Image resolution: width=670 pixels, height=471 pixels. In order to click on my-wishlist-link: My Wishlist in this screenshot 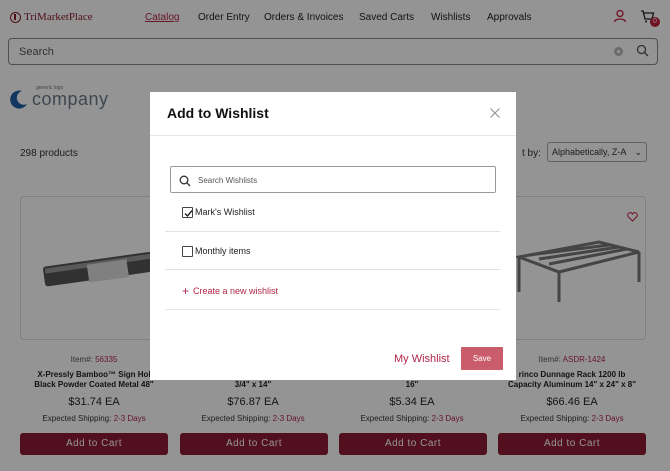, I will do `click(422, 359)`.